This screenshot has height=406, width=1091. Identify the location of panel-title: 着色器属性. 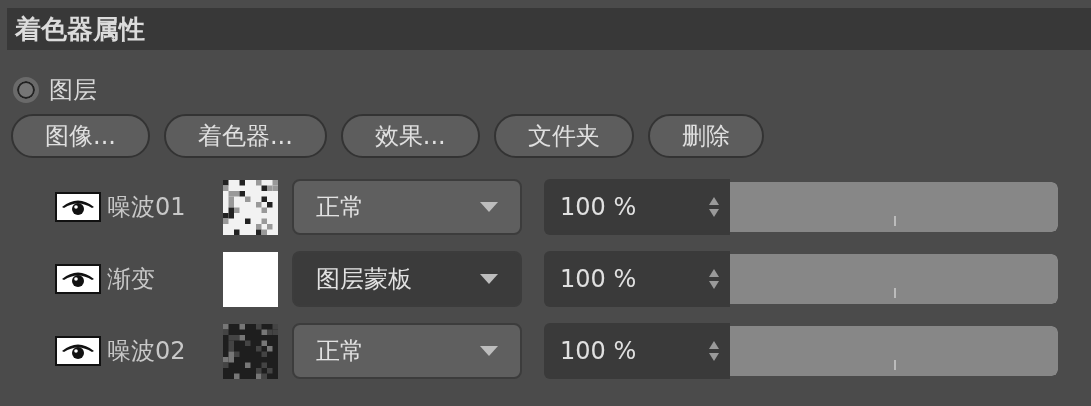
(549, 29).